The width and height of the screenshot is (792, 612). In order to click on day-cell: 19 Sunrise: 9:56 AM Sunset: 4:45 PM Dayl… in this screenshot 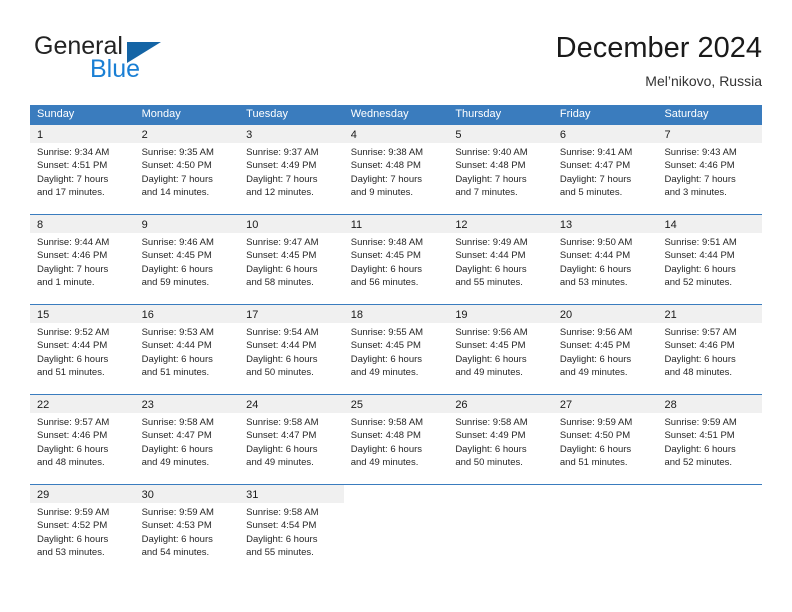, I will do `click(500, 349)`.